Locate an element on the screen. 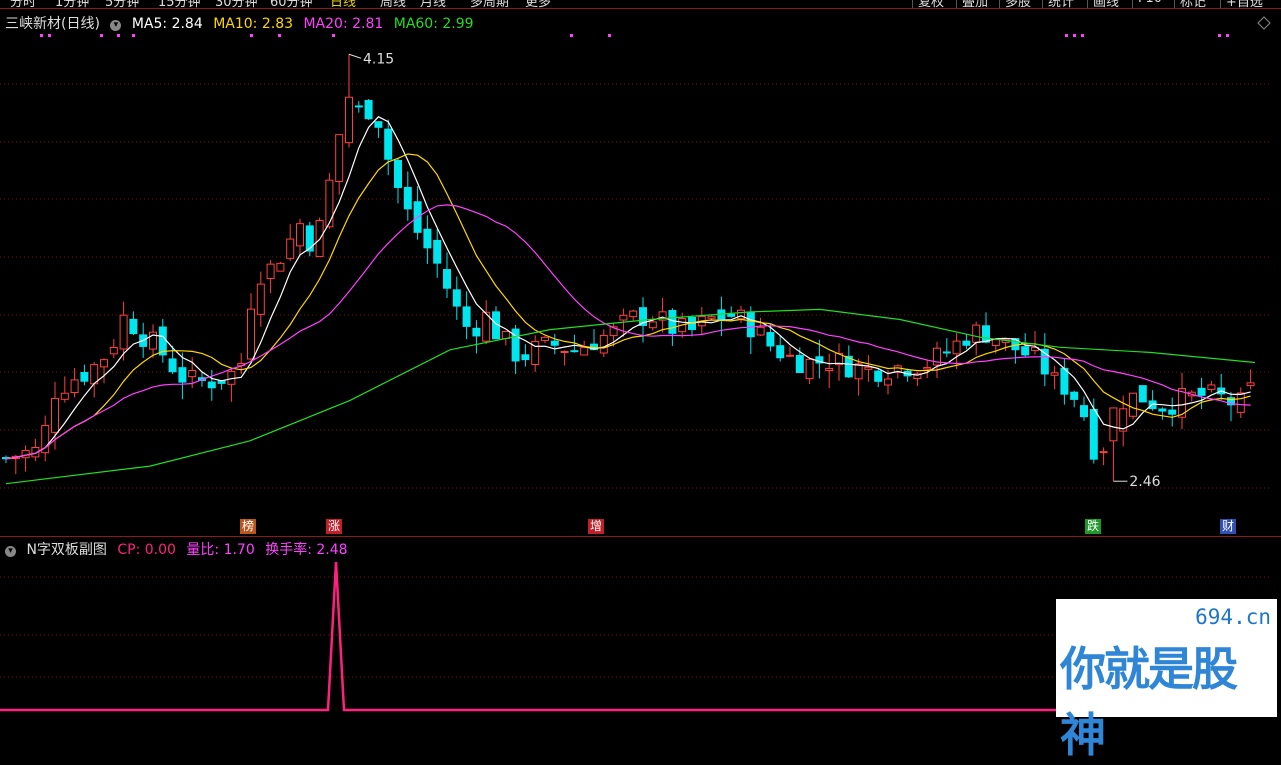 This screenshot has width=1281, height=765. toolbar-button: +自选 is located at coordinates (1244, 4).